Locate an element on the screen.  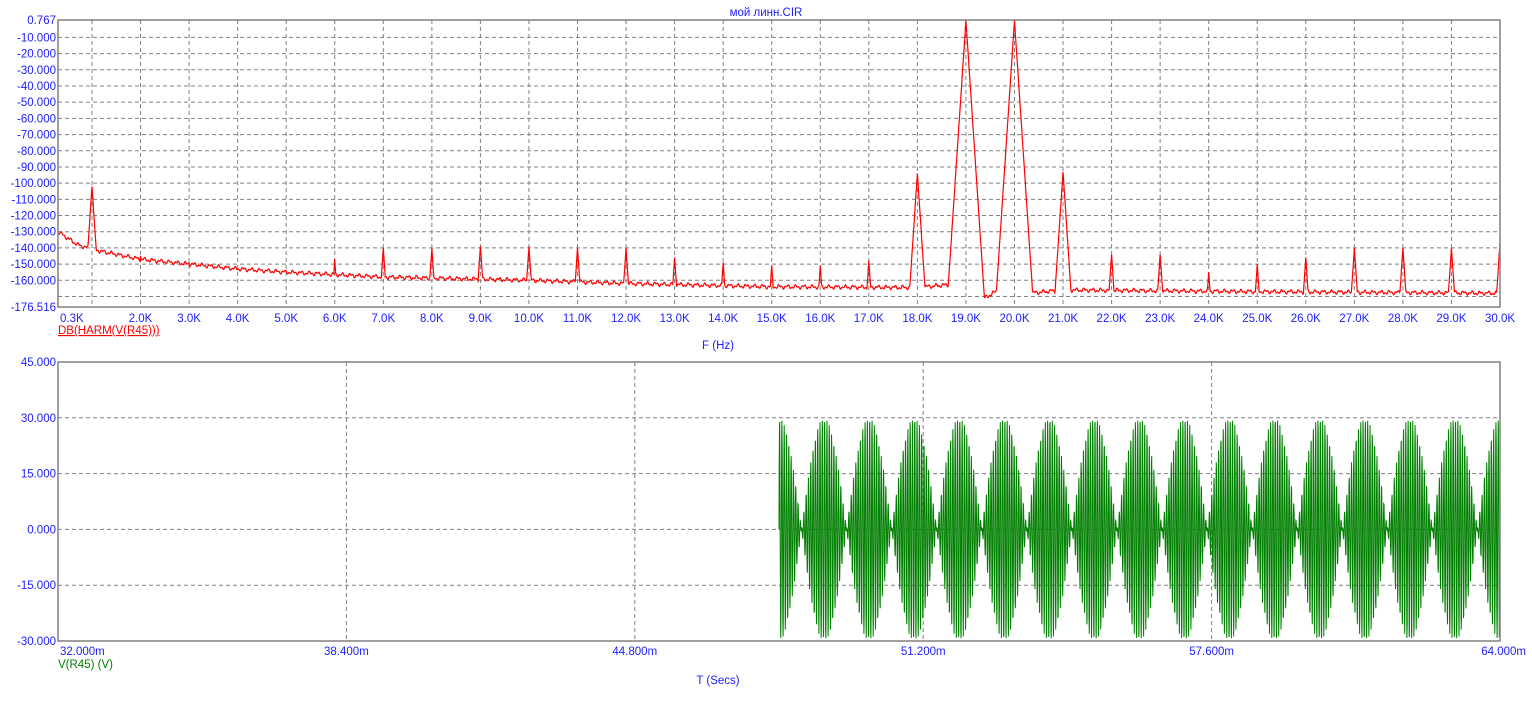
y-tick-label: -176.516 is located at coordinates (33, 308).